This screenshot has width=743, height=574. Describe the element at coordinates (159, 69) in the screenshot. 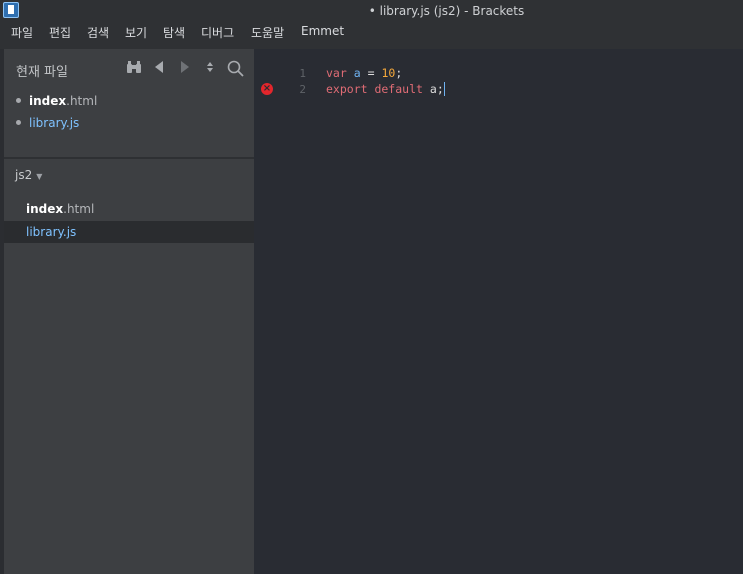

I see `triangle-left-icon` at that location.